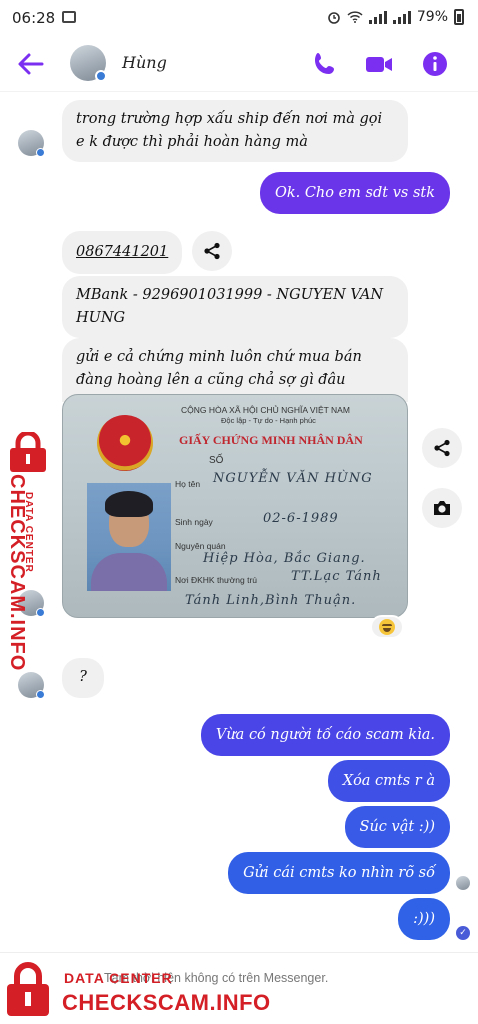 The image size is (478, 1024). I want to click on card-residence-value-1: TT.Lạc Tánh, so click(336, 576).